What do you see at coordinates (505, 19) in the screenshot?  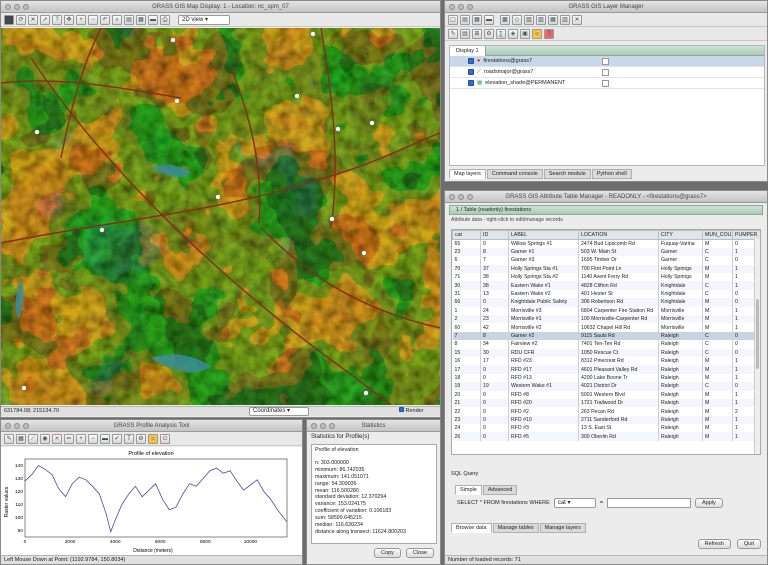 I see `add-raster-icon: ▩` at bounding box center [505, 19].